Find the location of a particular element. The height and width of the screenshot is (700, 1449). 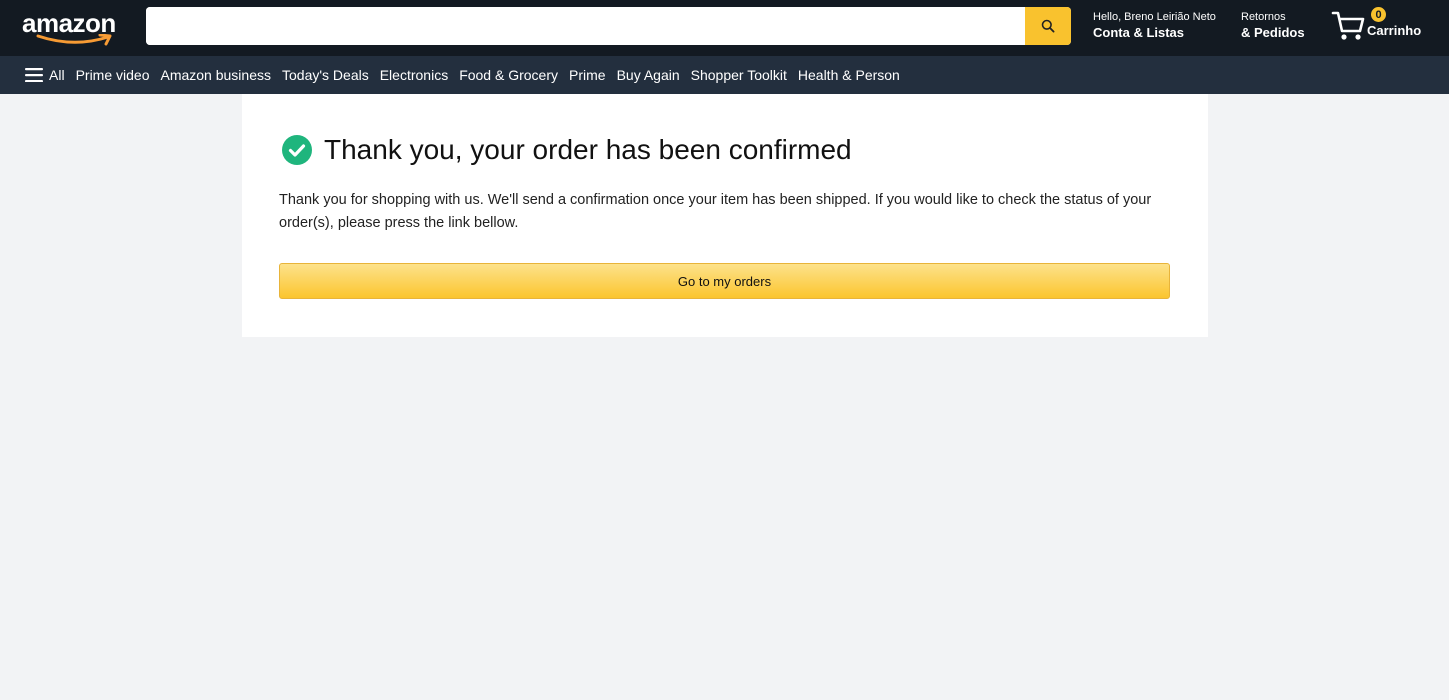

cart-count-badge: 0 is located at coordinates (1378, 14).